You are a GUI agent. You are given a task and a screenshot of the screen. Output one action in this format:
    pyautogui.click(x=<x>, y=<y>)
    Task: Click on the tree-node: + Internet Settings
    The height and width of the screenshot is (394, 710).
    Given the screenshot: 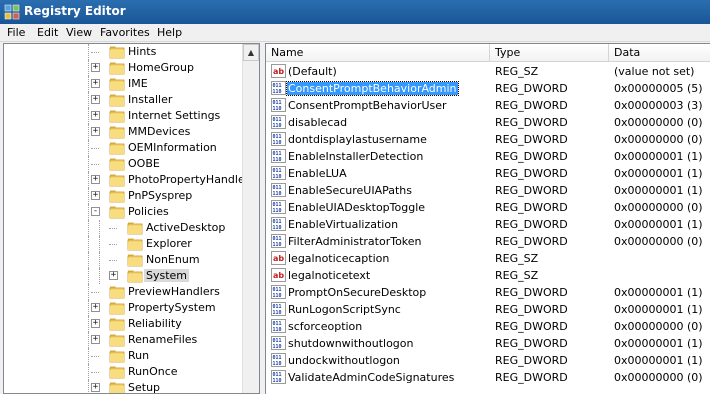 What is the action you would take?
    pyautogui.click(x=124, y=116)
    